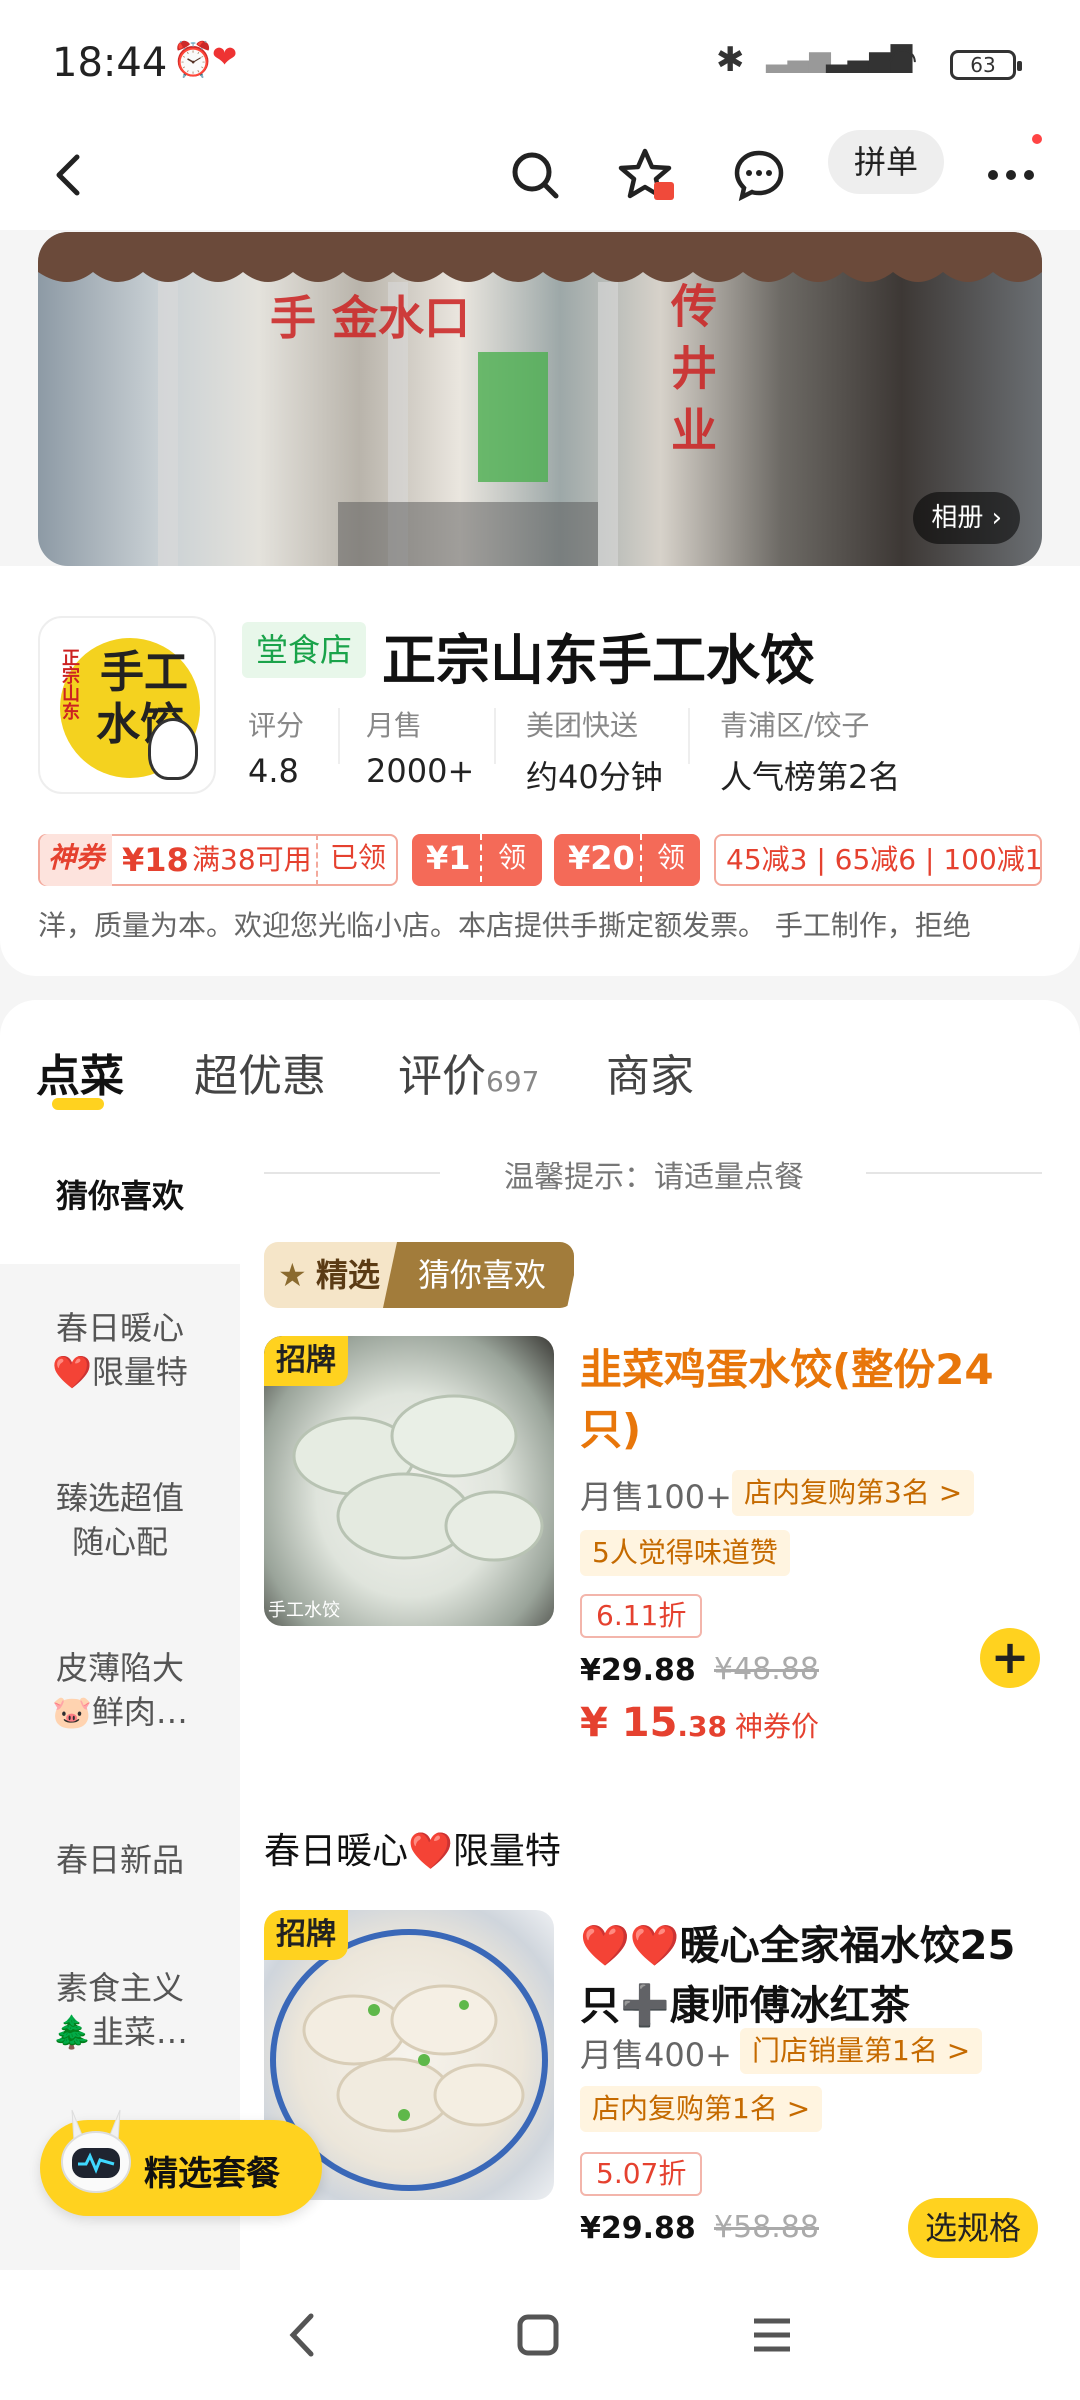 This screenshot has width=1080, height=2400. I want to click on featured-badge: 精选 ★ 猜你喜欢, so click(419, 1275).